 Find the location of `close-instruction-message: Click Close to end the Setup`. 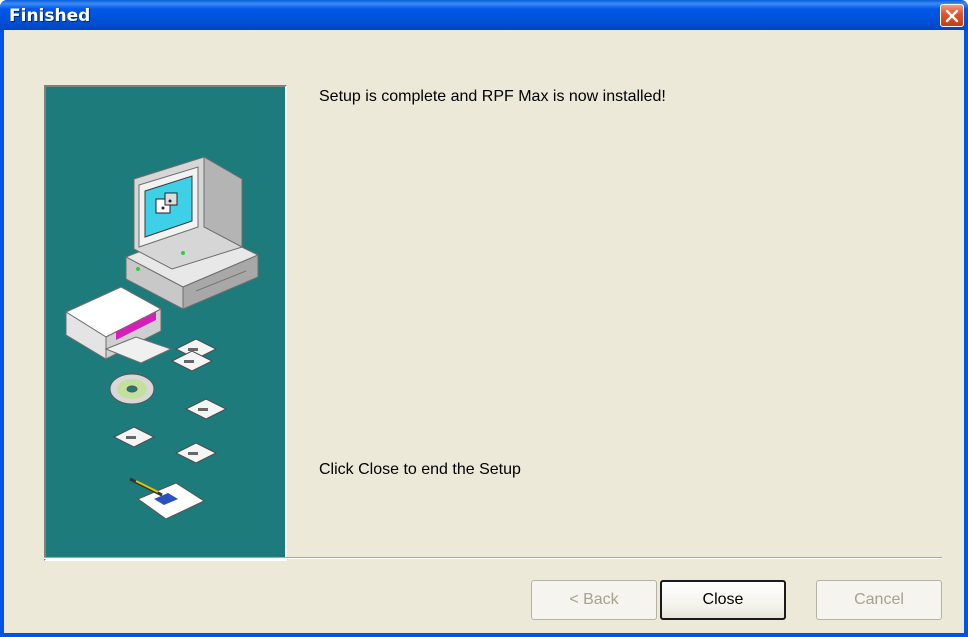

close-instruction-message: Click Close to end the Setup is located at coordinates (420, 469).